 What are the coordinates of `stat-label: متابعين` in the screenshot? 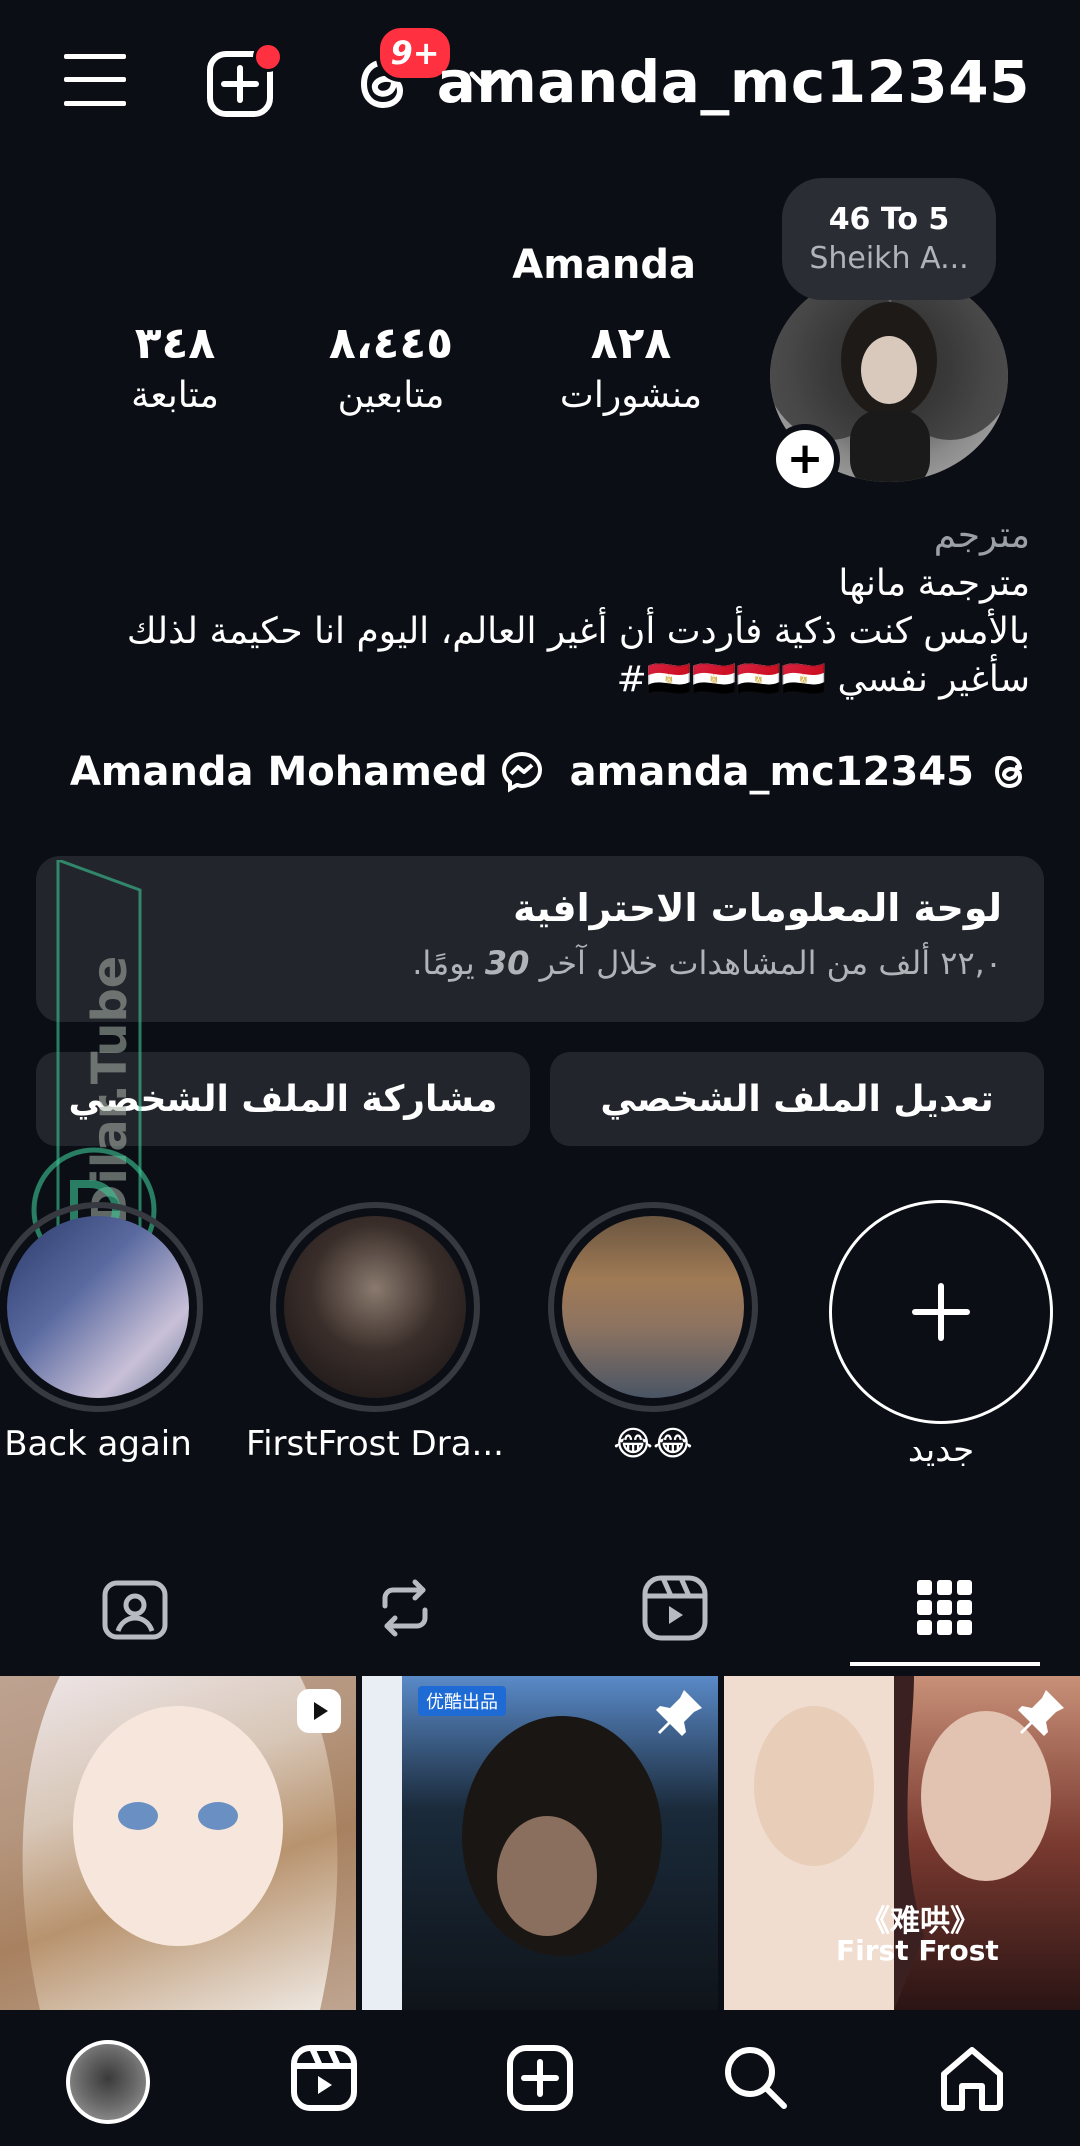 It's located at (391, 395).